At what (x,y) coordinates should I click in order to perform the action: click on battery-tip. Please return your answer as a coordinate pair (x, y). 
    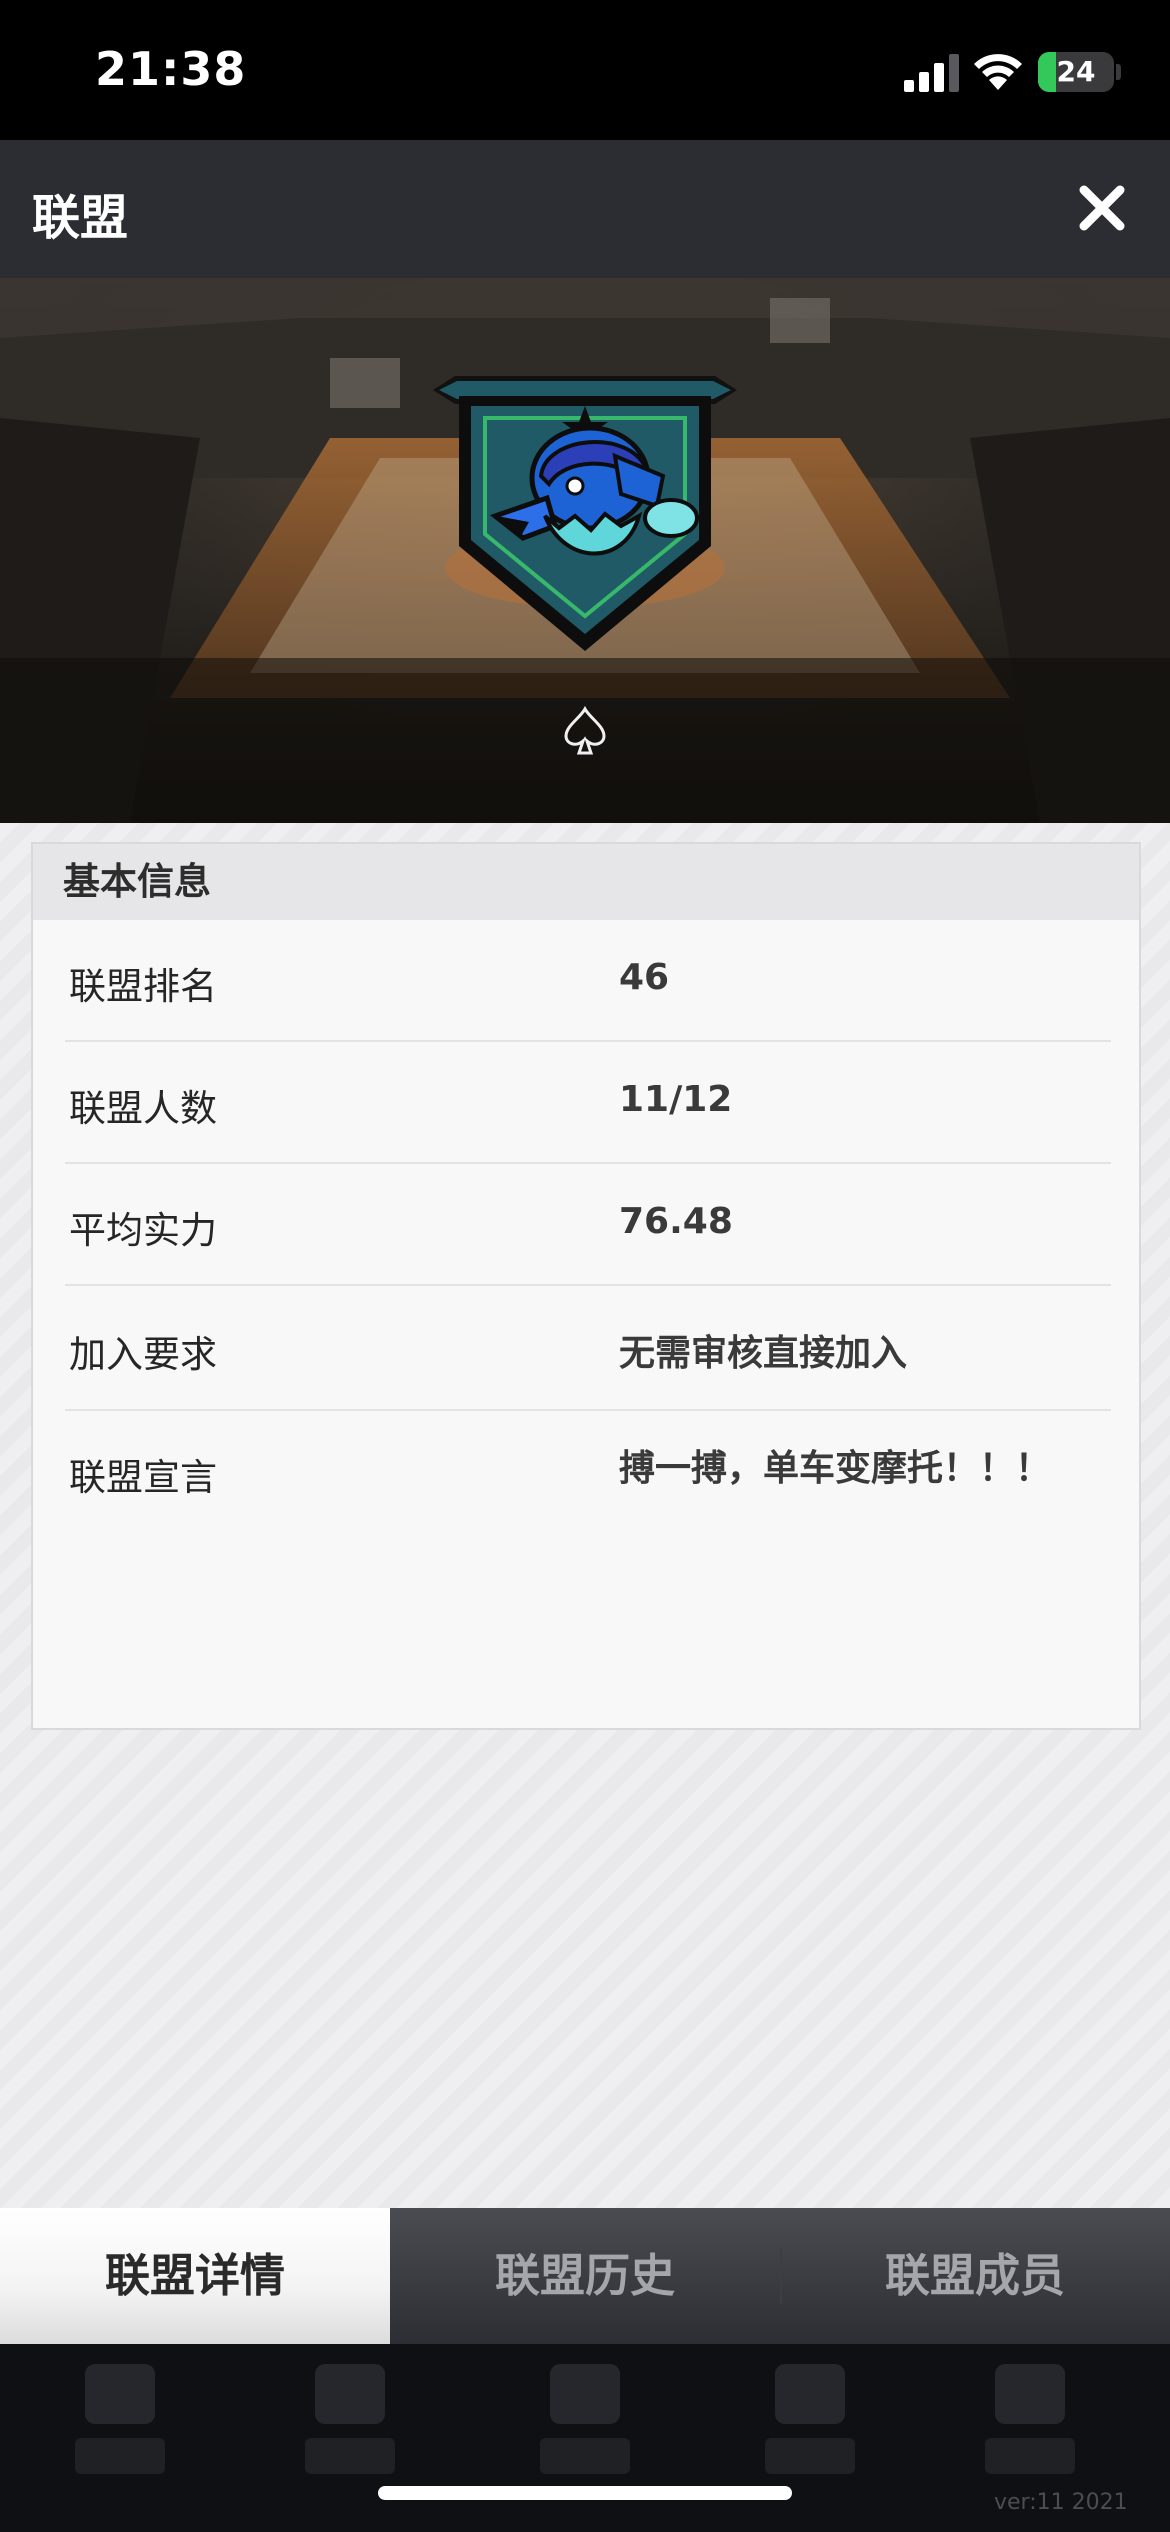
    Looking at the image, I should click on (1118, 72).